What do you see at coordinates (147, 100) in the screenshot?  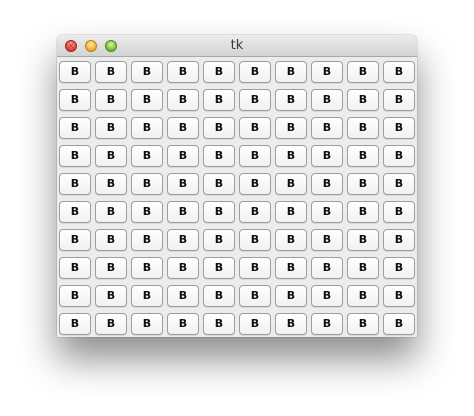 I see `grid-button-r2-c3: B` at bounding box center [147, 100].